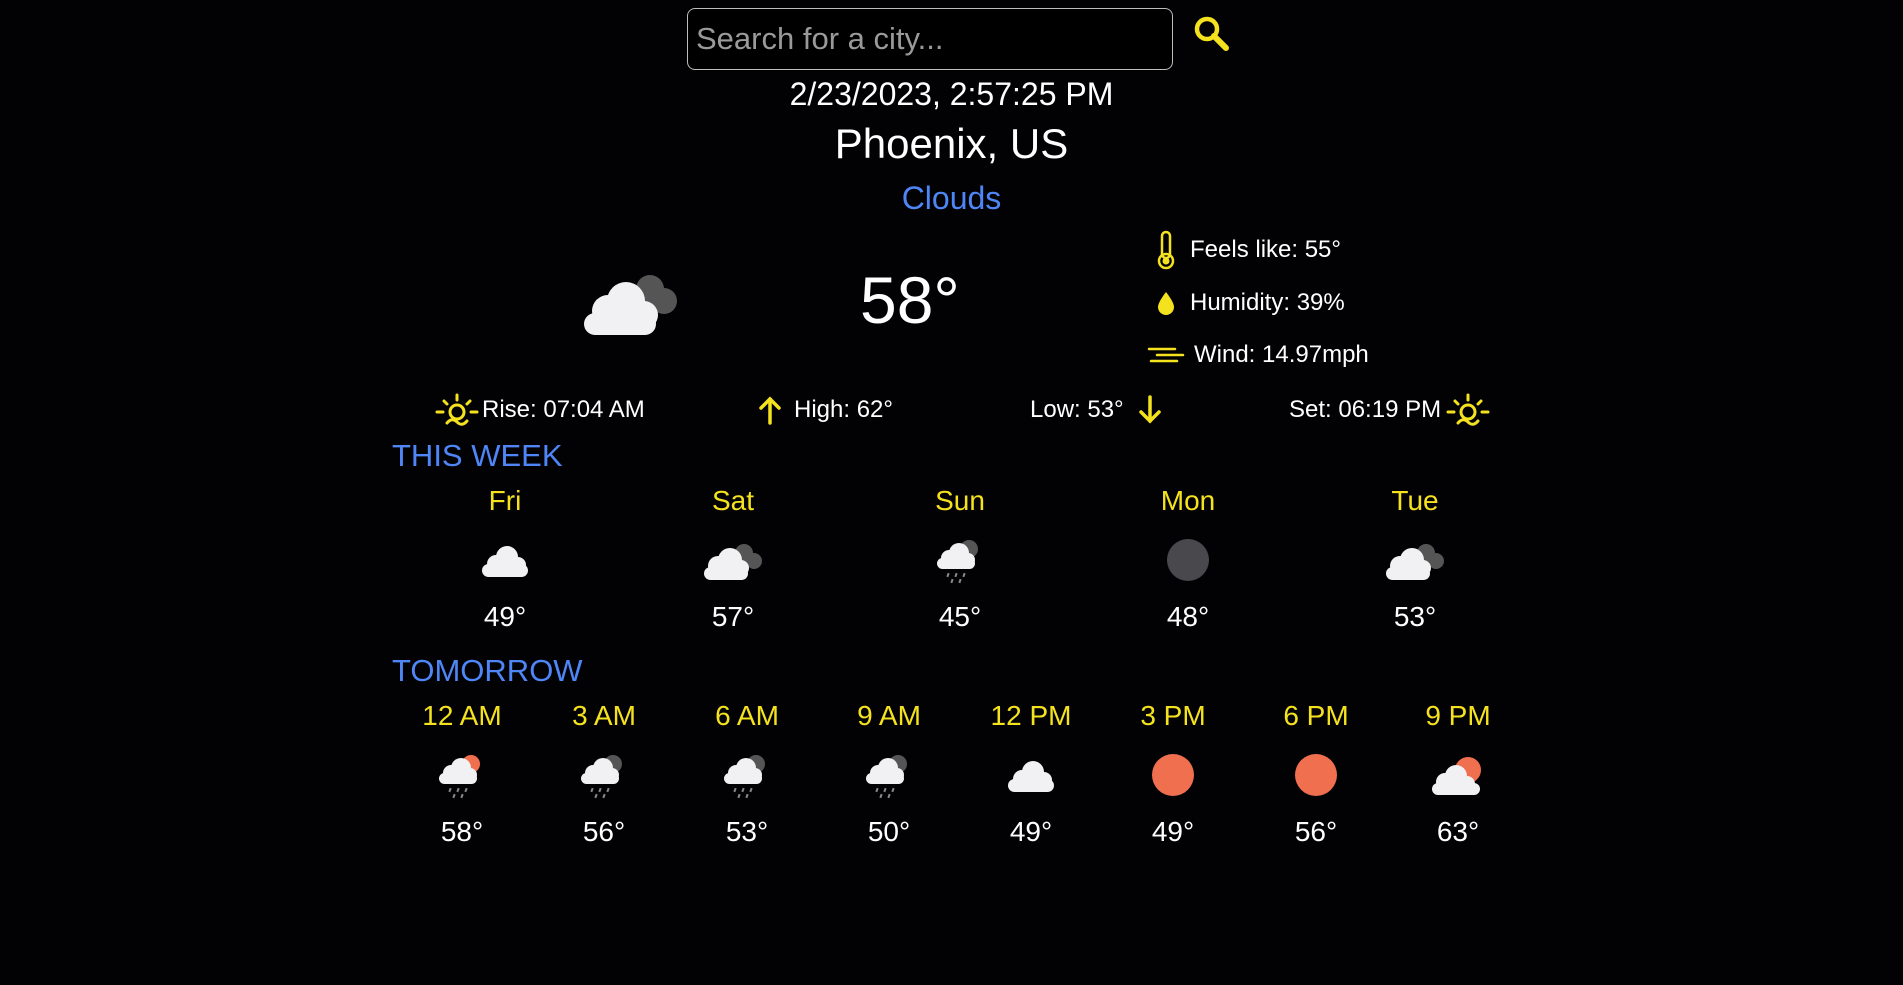 Image resolution: width=1903 pixels, height=985 pixels. What do you see at coordinates (604, 715) in the screenshot?
I see `forecast-label: 3 AM` at bounding box center [604, 715].